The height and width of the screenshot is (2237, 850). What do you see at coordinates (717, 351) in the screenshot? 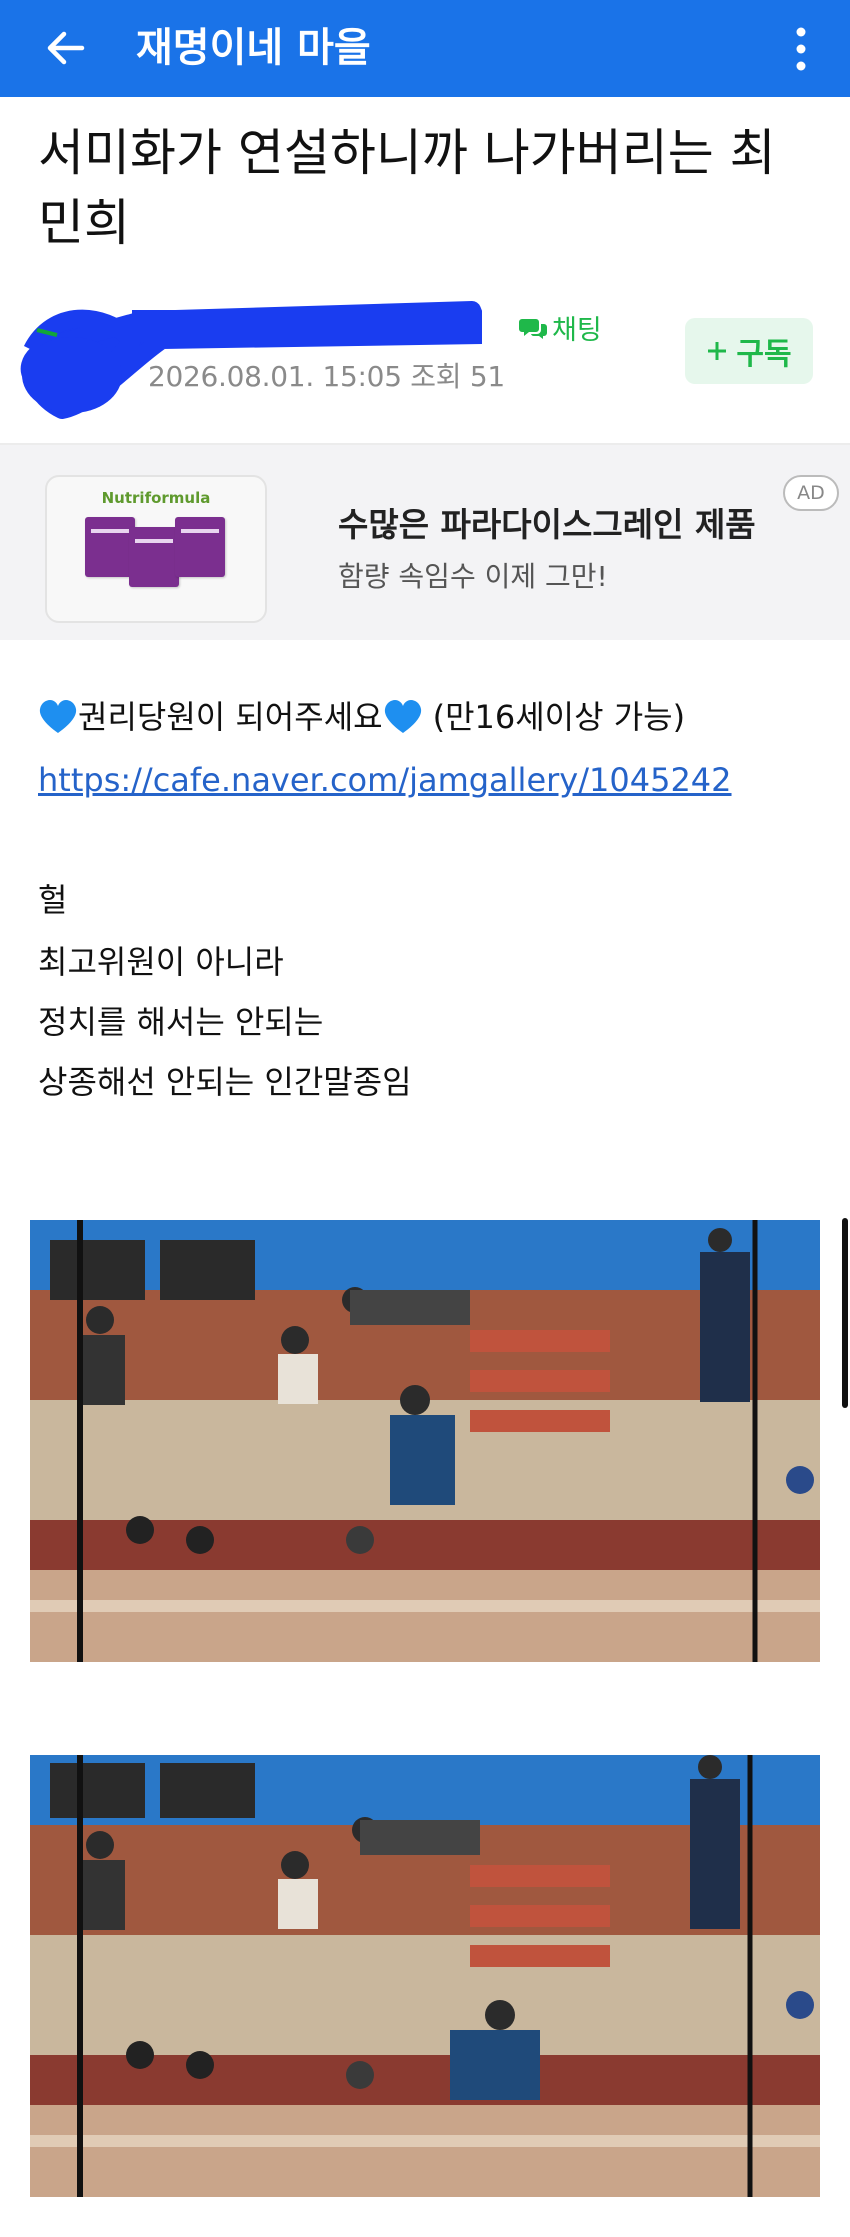
I see `plus-icon` at bounding box center [717, 351].